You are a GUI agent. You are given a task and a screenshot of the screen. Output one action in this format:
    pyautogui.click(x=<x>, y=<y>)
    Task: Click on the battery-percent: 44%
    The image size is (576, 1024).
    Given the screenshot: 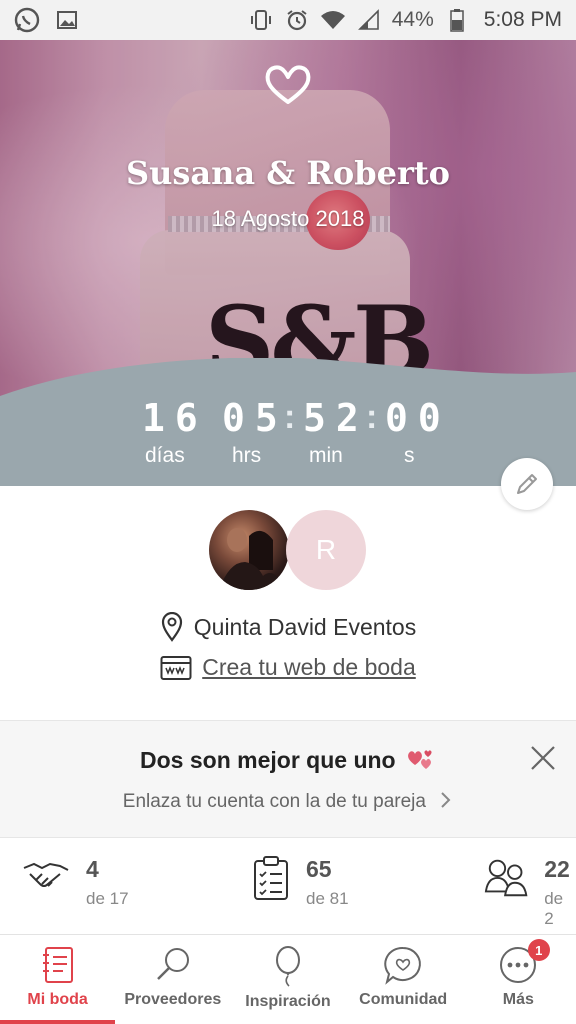 What is the action you would take?
    pyautogui.click(x=412, y=19)
    